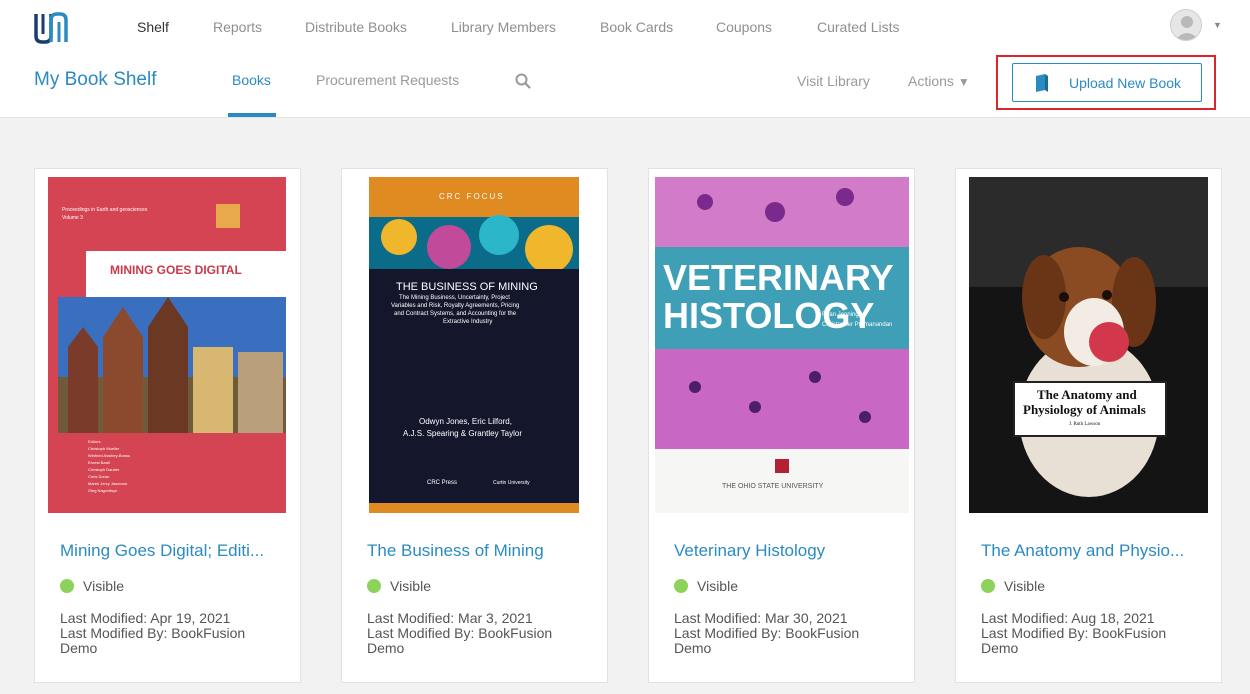  What do you see at coordinates (1085, 424) in the screenshot?
I see `cover-author: J. Ruth Lawson` at bounding box center [1085, 424].